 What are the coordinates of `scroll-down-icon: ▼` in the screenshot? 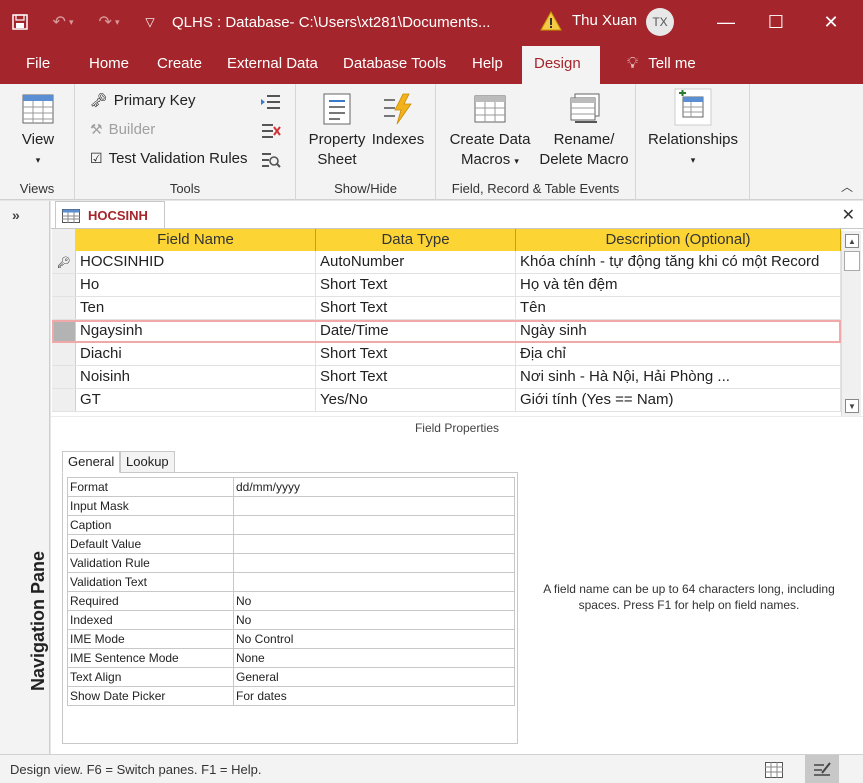 It's located at (852, 406).